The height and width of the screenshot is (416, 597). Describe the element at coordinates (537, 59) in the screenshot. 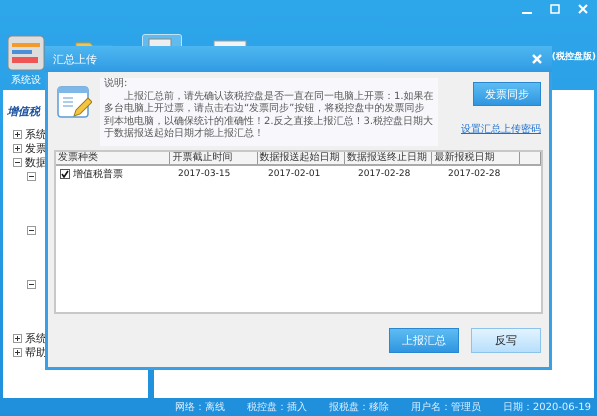

I see `close-icon` at that location.